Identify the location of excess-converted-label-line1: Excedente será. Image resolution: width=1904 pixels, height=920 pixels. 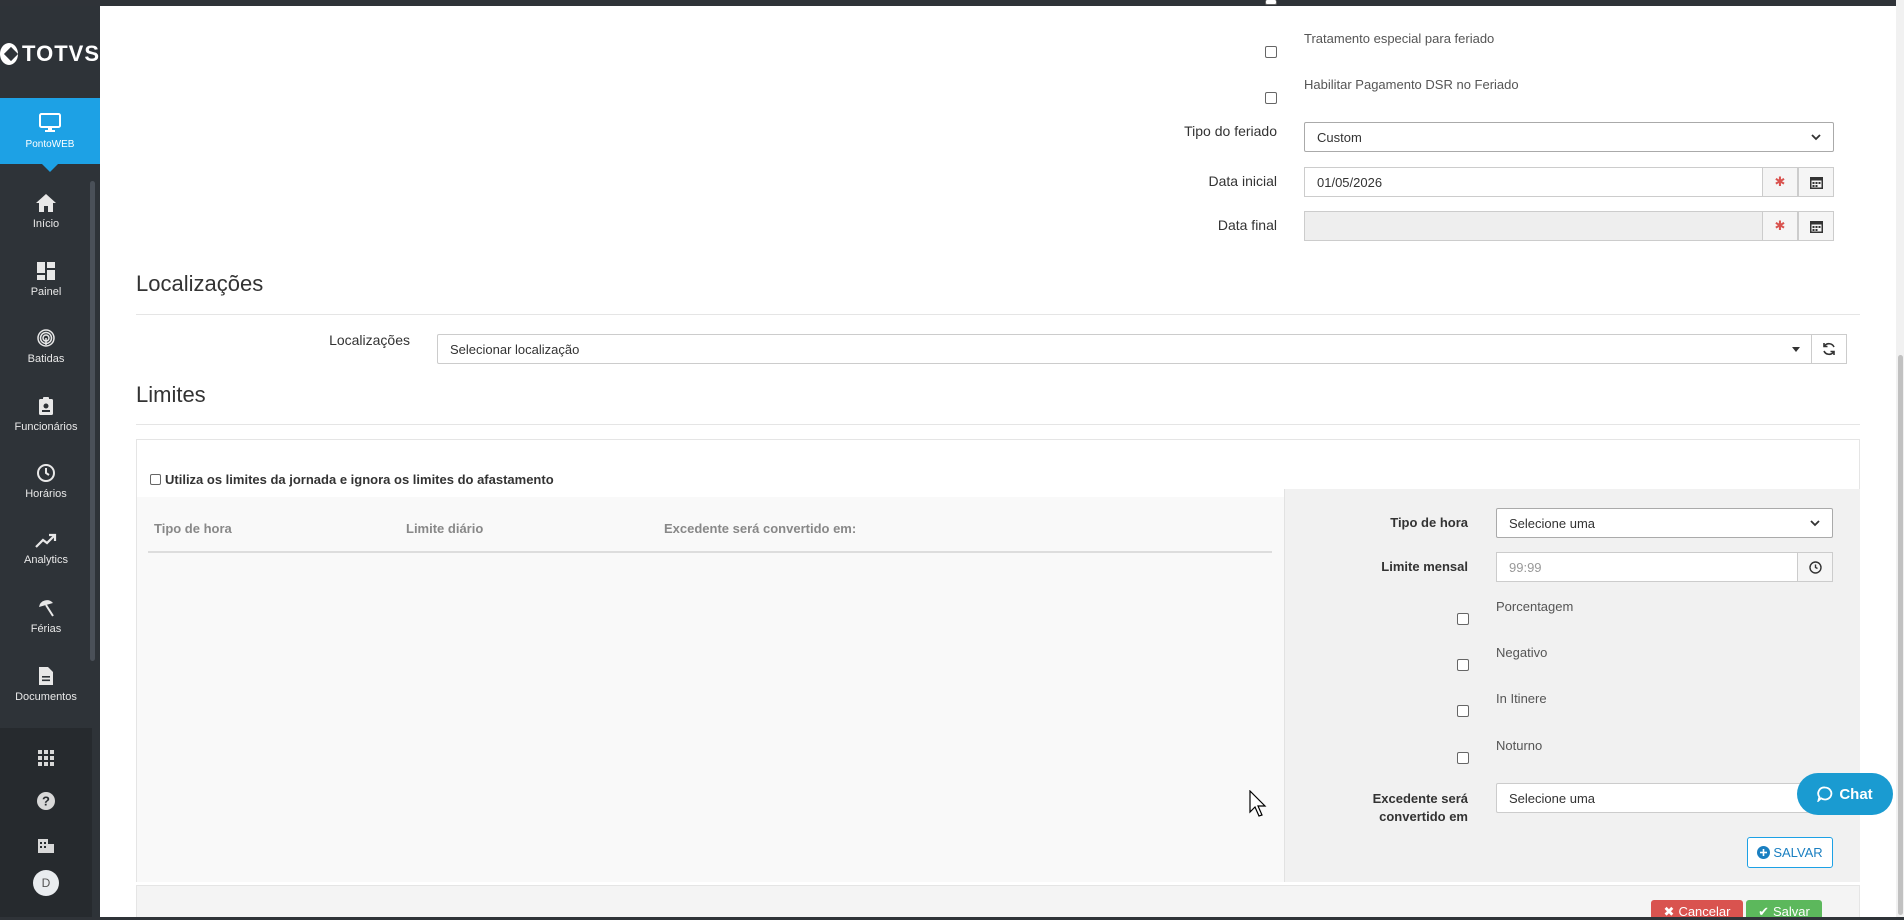
(1420, 798).